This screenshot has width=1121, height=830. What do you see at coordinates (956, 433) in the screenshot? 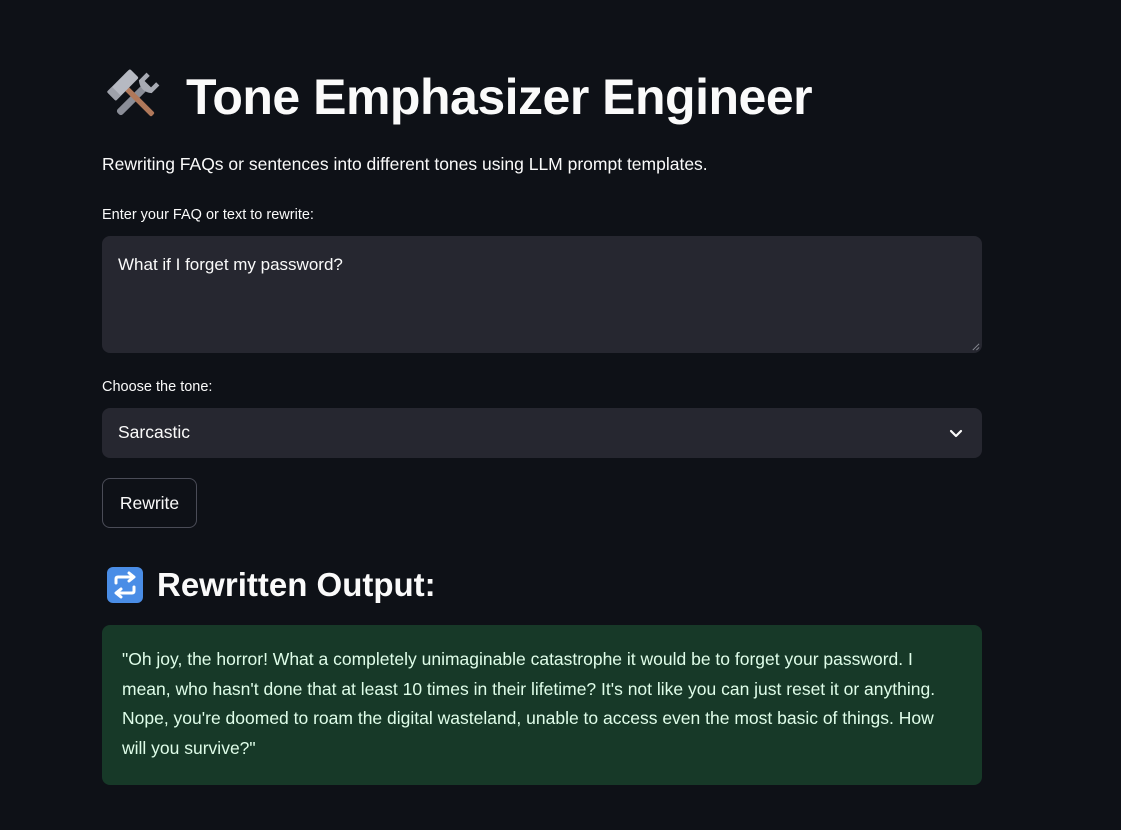
I see `chevron-down-icon` at bounding box center [956, 433].